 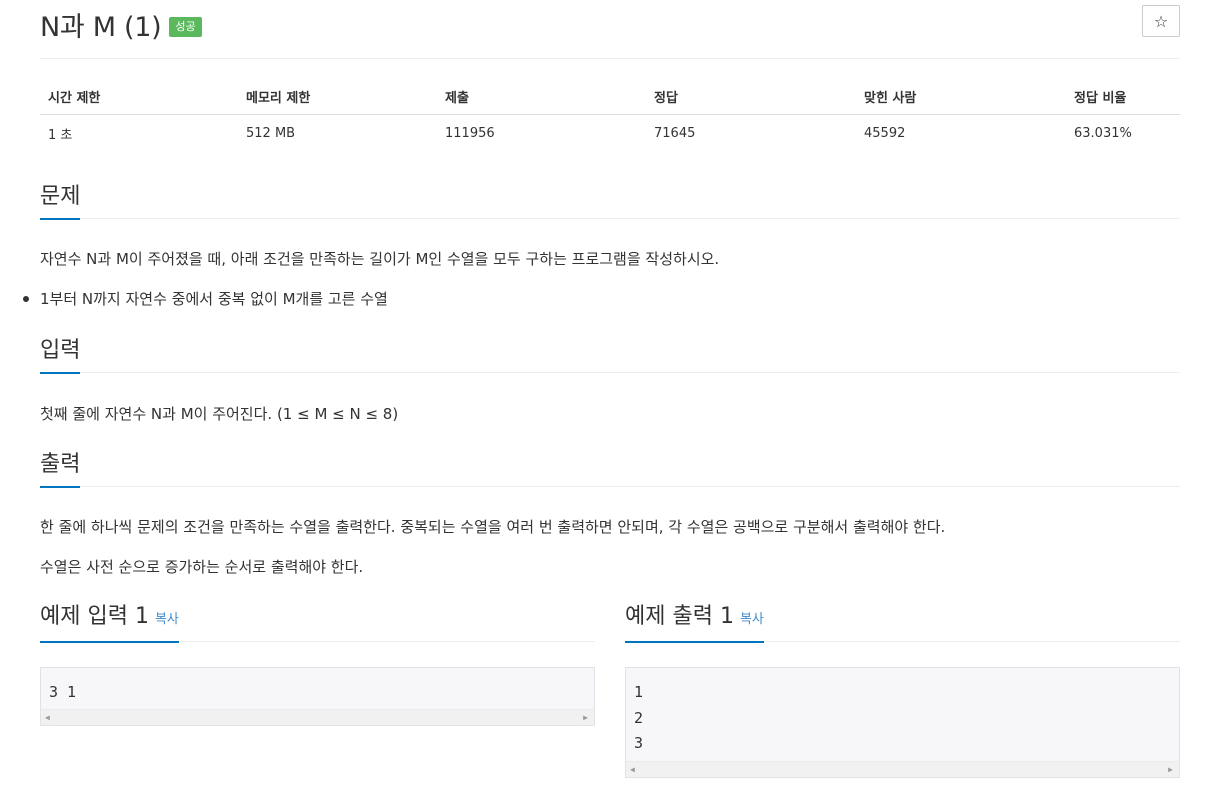 I want to click on input-heading: 입력, so click(x=60, y=356).